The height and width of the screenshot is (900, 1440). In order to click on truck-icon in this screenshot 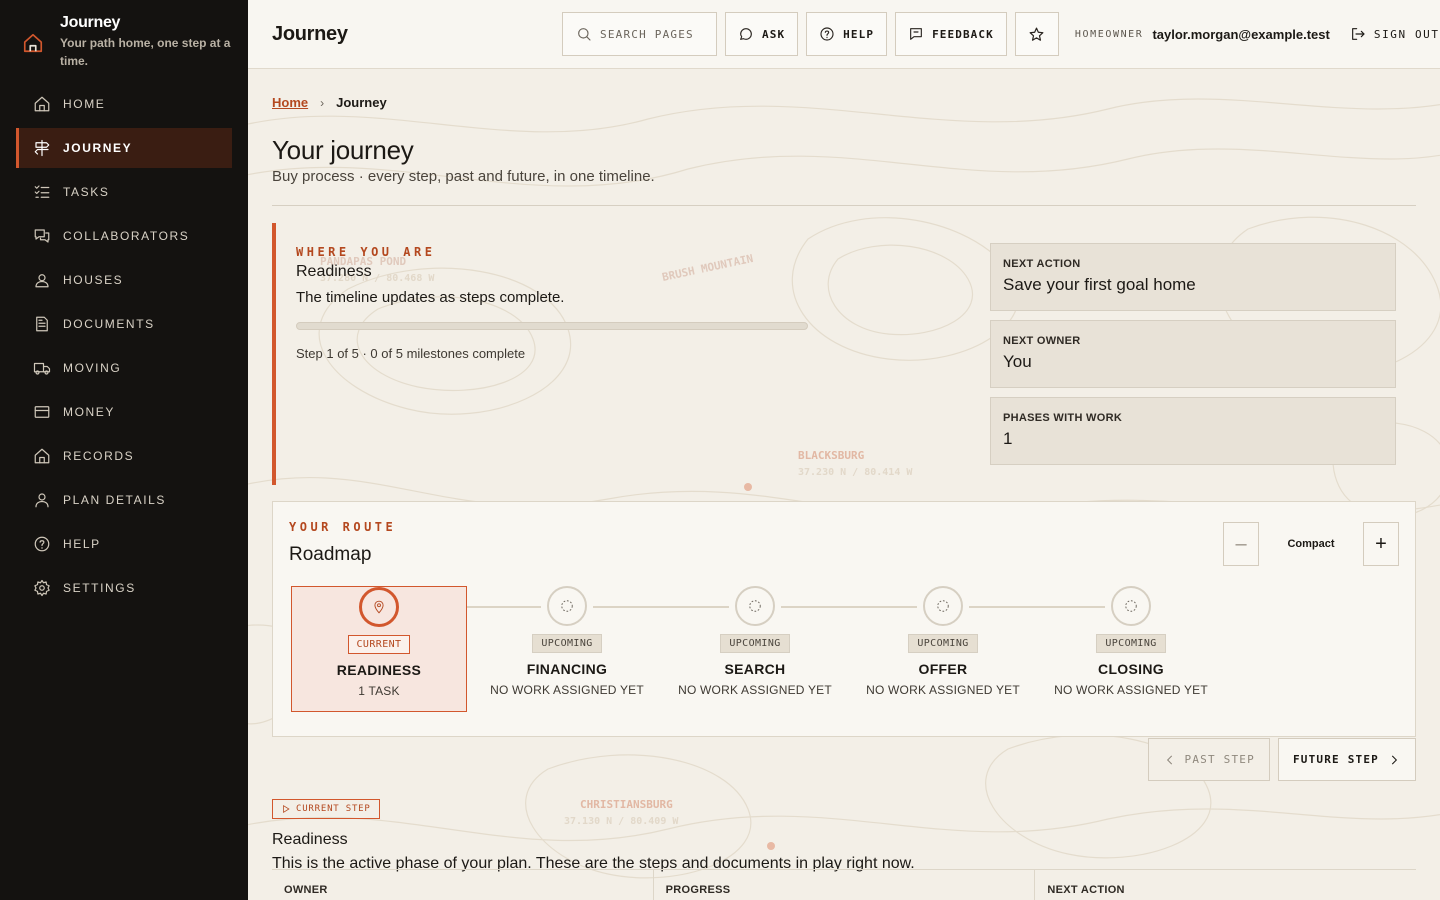, I will do `click(42, 368)`.